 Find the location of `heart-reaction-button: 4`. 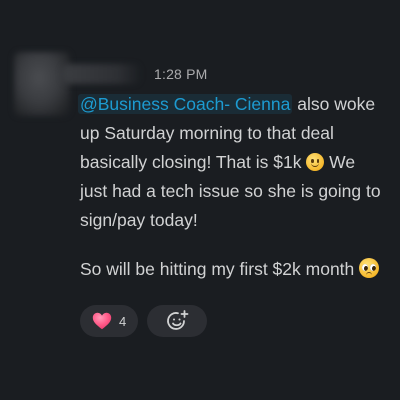

heart-reaction-button: 4 is located at coordinates (109, 321).